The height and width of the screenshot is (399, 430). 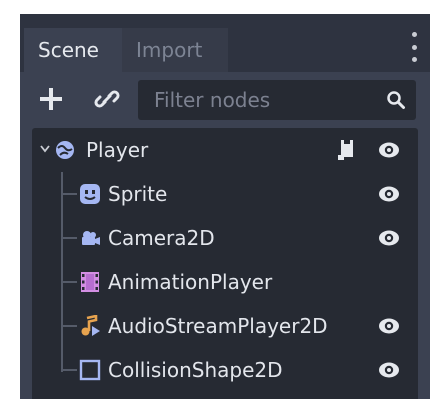 What do you see at coordinates (225, 150) in the screenshot?
I see `tree-item-player: Player` at bounding box center [225, 150].